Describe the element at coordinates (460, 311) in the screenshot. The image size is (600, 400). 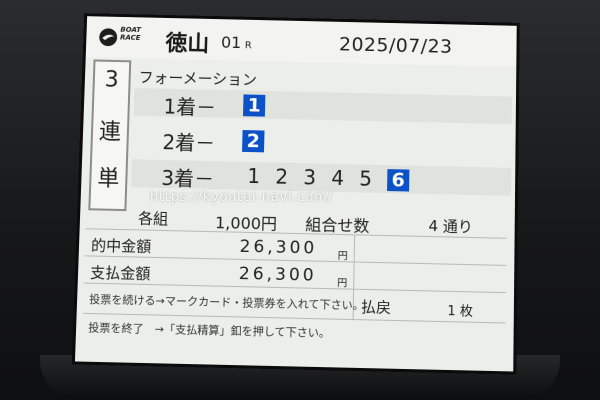
I see `refund-value: 1 枚` at that location.